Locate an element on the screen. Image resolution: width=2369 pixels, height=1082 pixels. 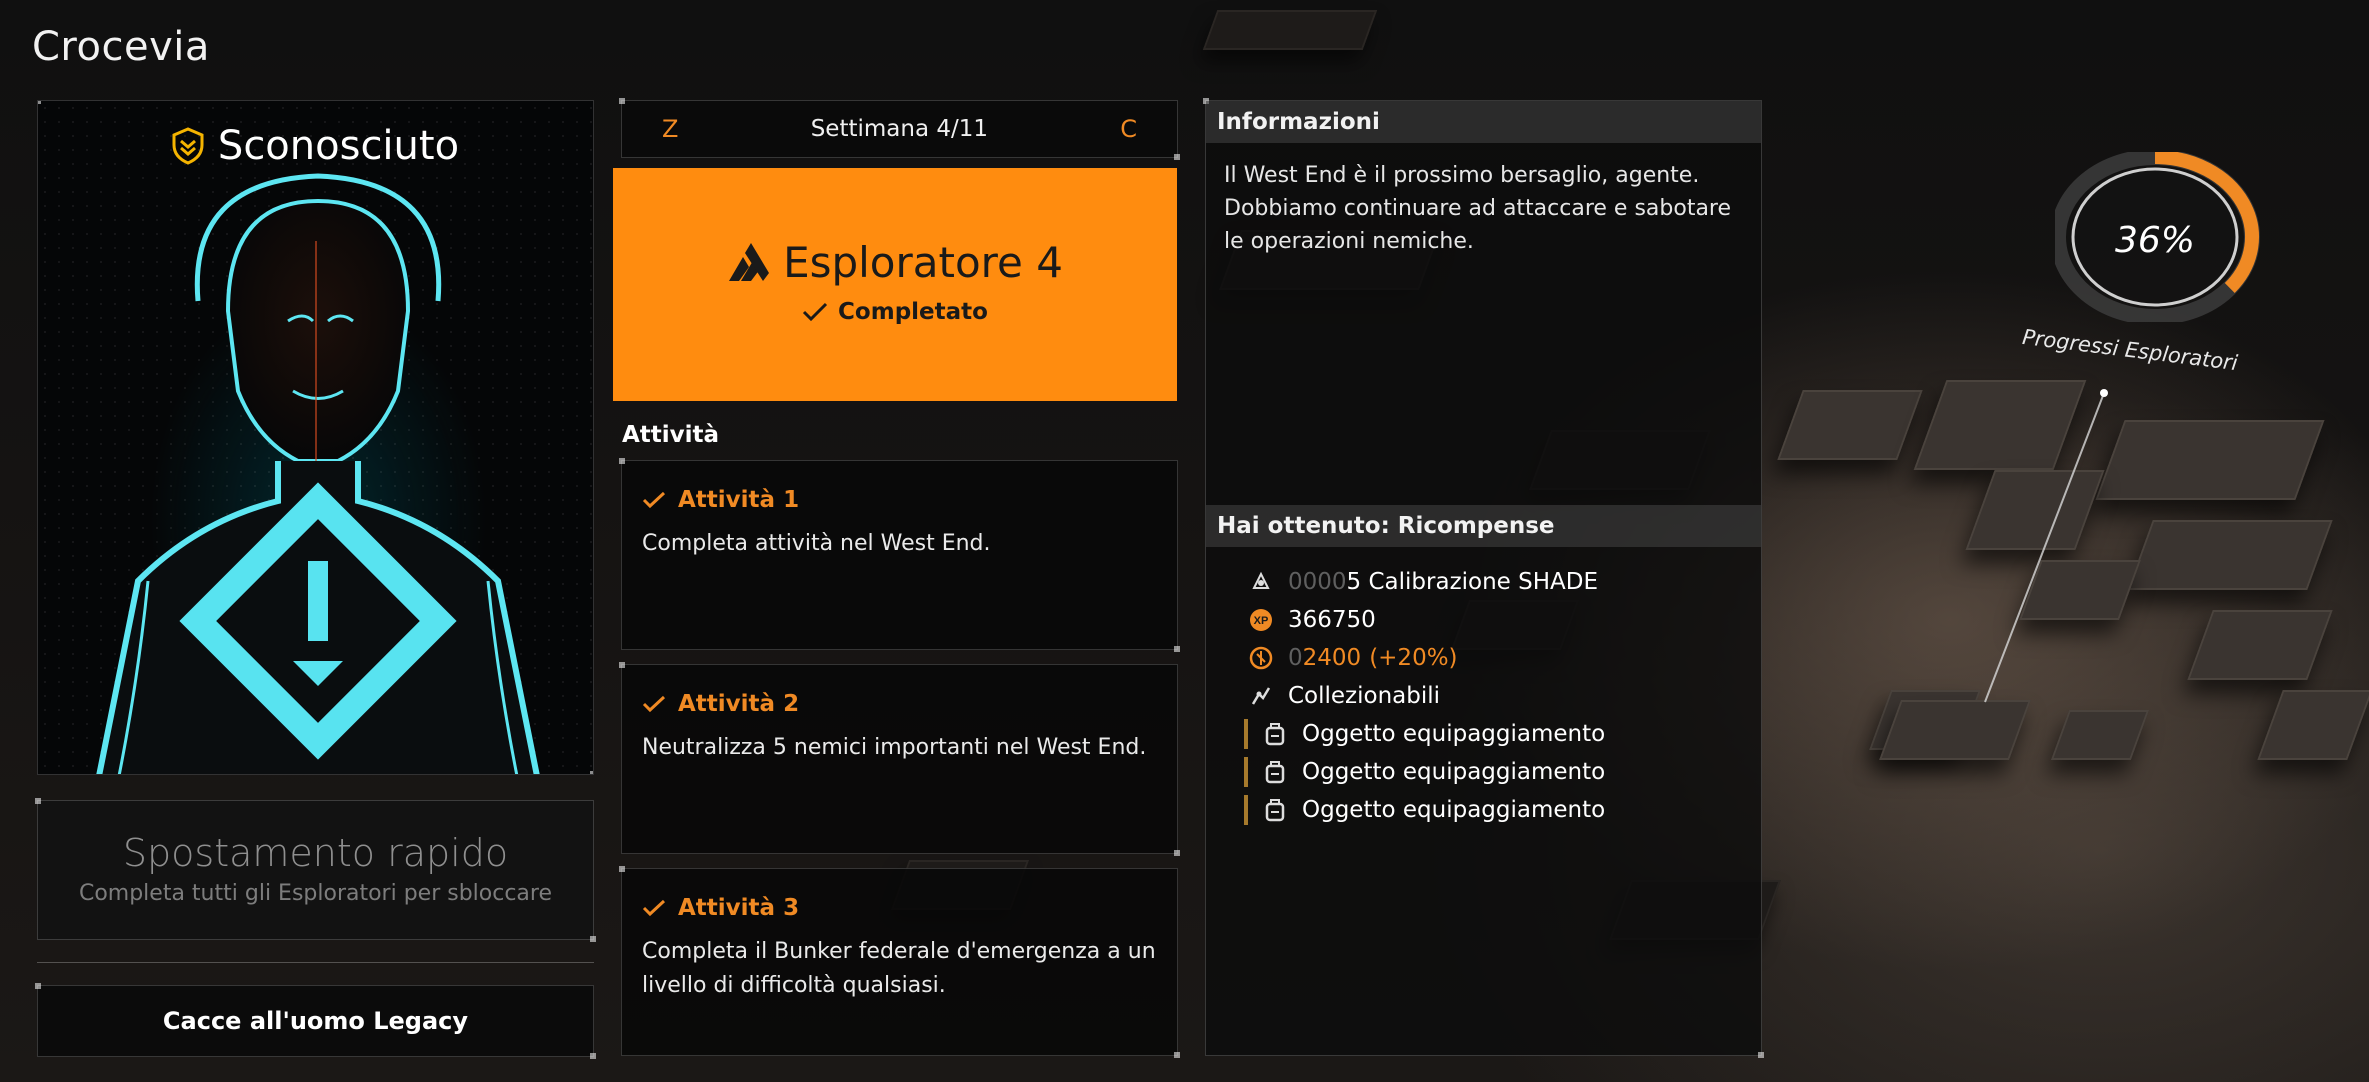
shield-rank-icon is located at coordinates (188, 146).